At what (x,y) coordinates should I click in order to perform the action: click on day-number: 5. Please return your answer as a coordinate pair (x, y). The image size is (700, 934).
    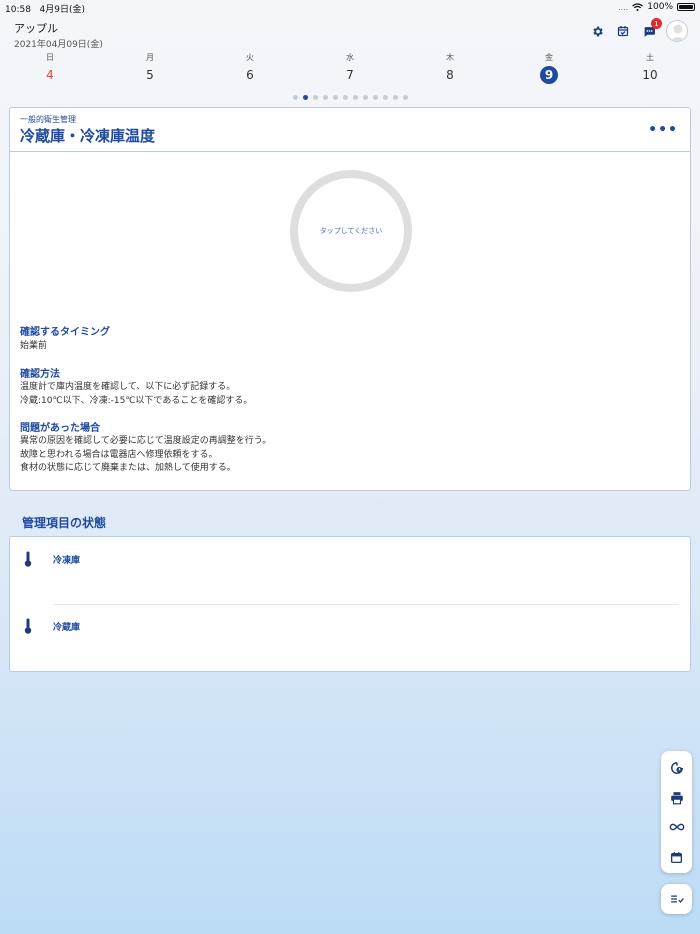
    Looking at the image, I should click on (150, 75).